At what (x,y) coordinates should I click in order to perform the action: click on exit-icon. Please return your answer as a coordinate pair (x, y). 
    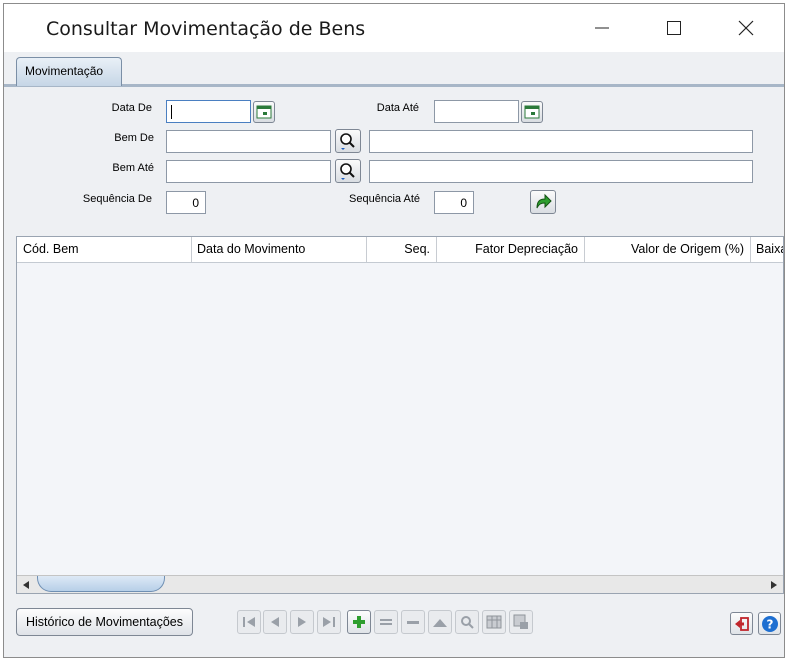
    Looking at the image, I should click on (741, 623).